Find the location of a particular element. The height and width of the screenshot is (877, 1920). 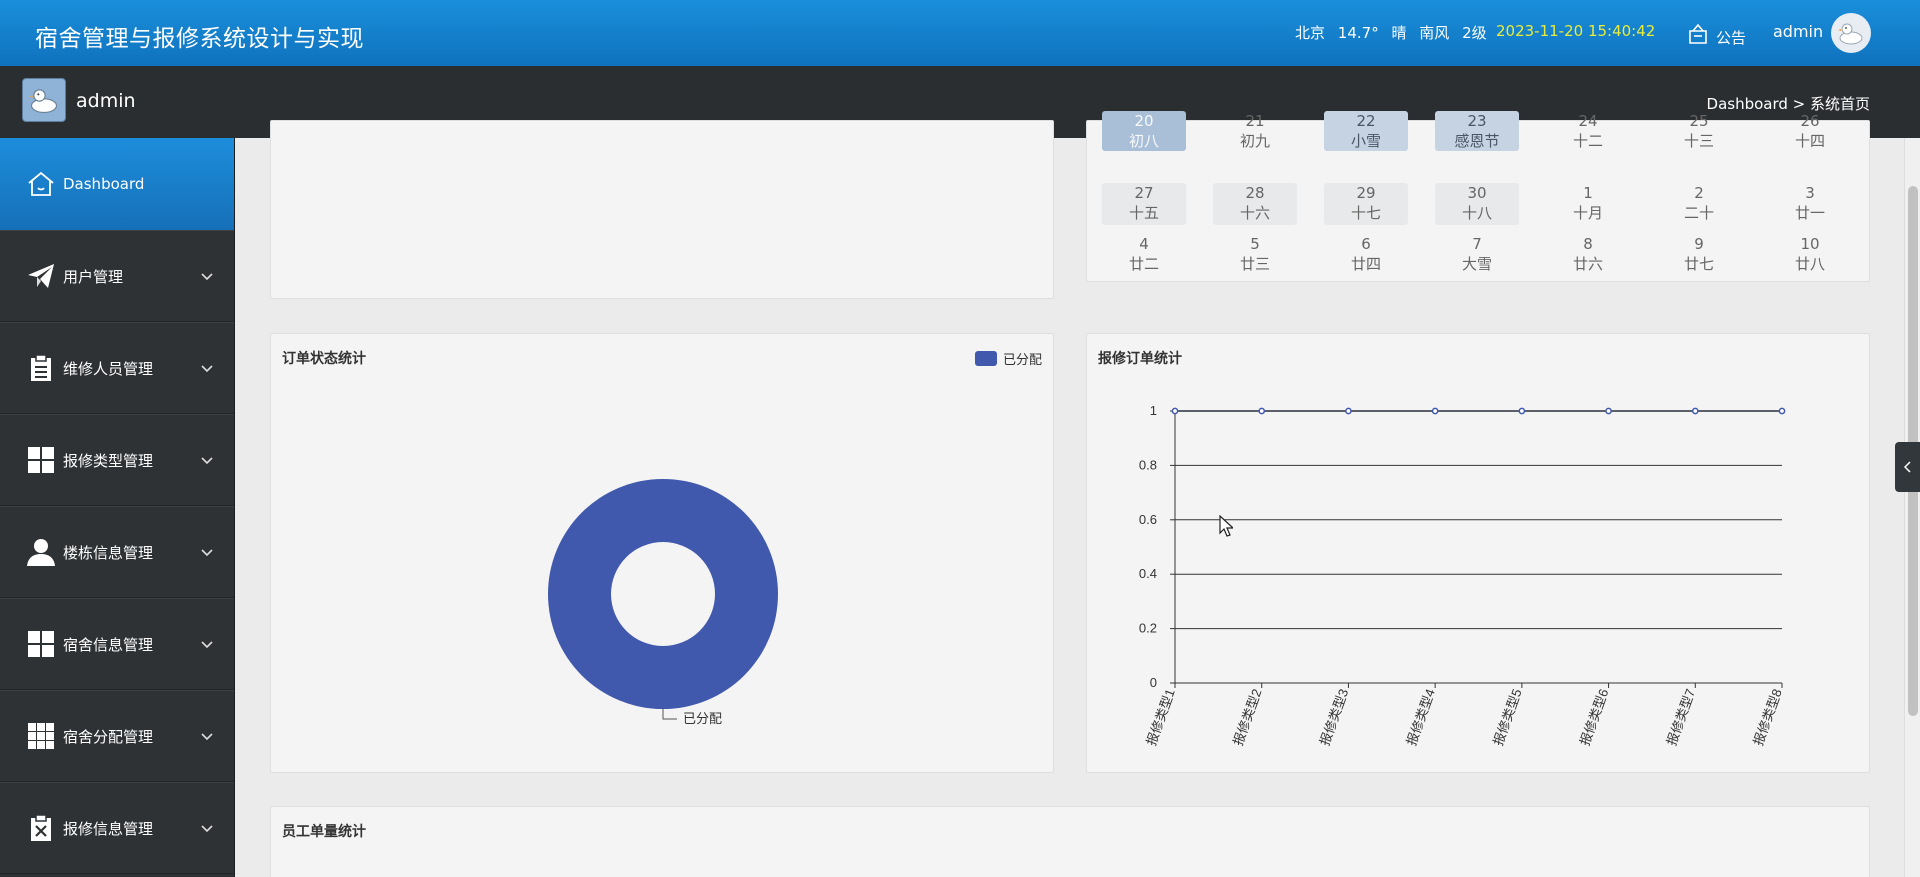

x-tick-label: 报修类型2 is located at coordinates (1247, 717).